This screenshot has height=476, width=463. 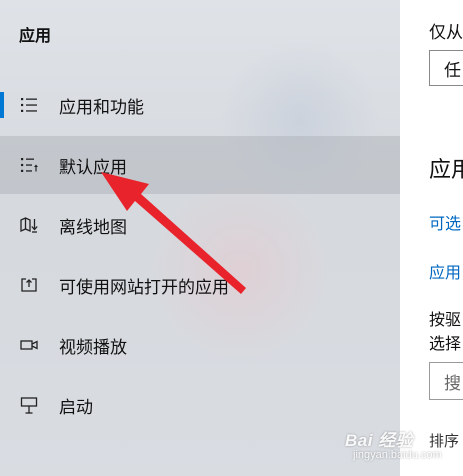 I want to click on sidebar-item-label: 启动, so click(x=76, y=407).